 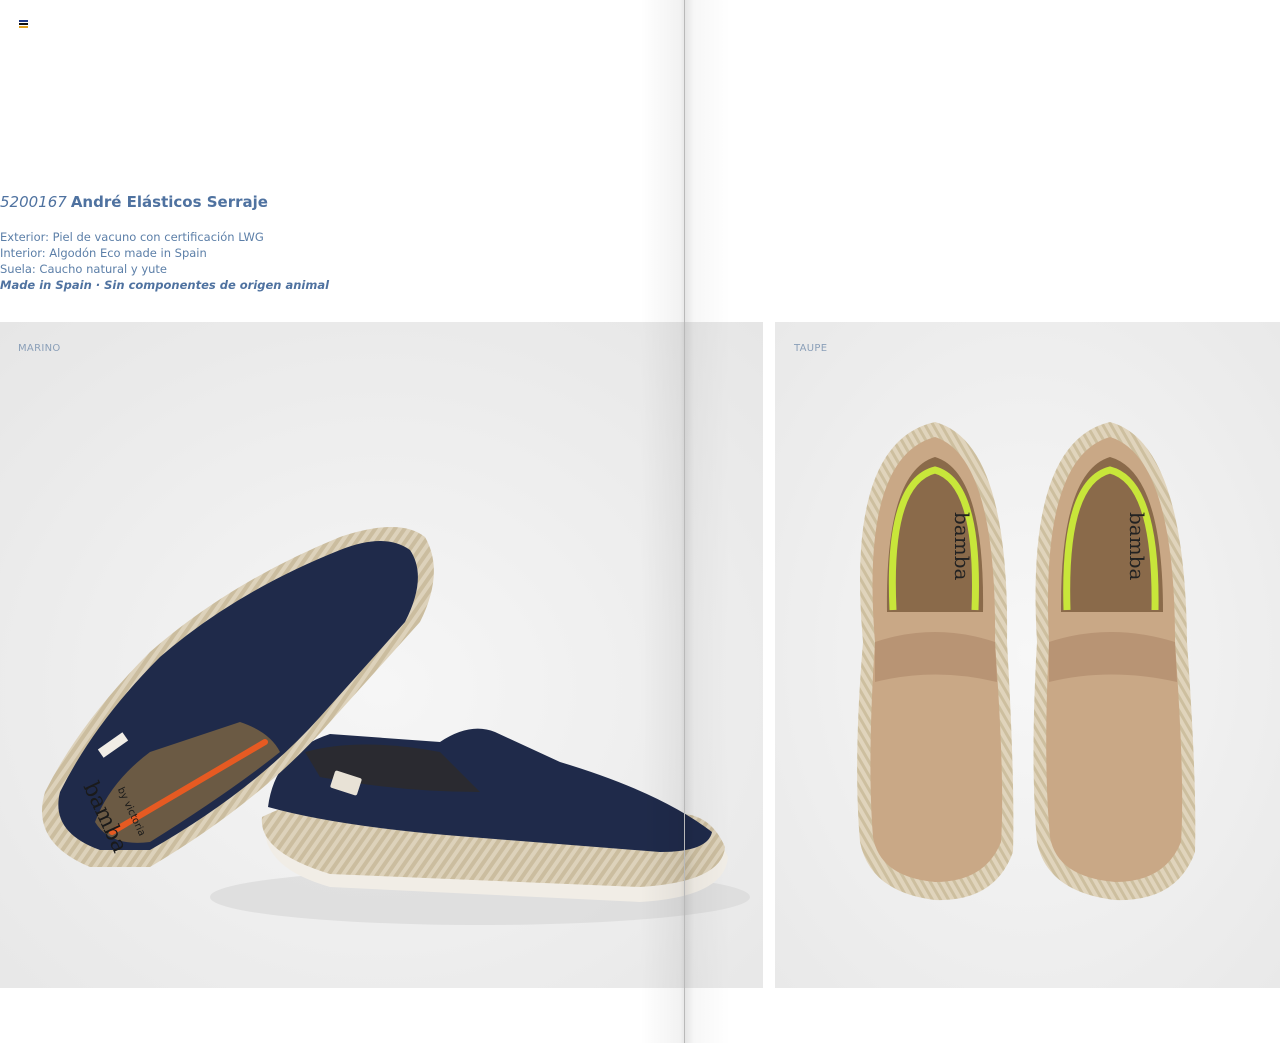 What do you see at coordinates (935, 661) in the screenshot?
I see `taupe-shoe-left: bamba` at bounding box center [935, 661].